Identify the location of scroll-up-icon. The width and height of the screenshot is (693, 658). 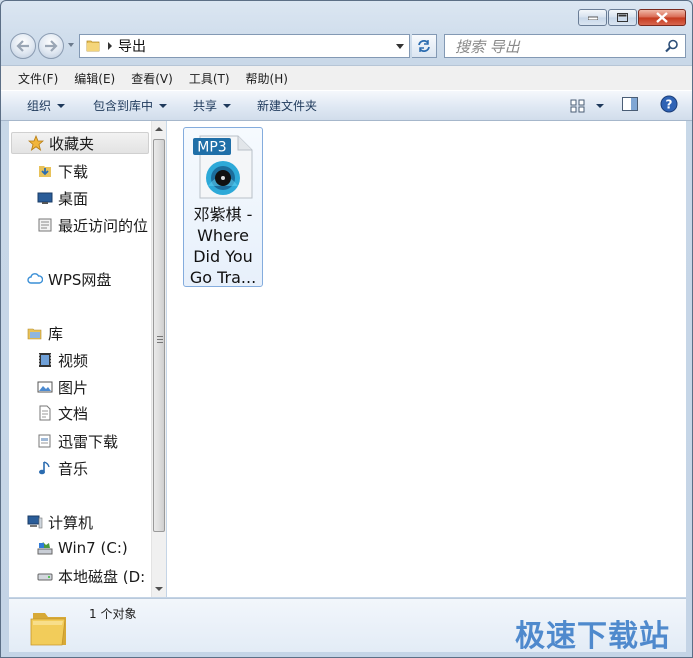
(159, 129).